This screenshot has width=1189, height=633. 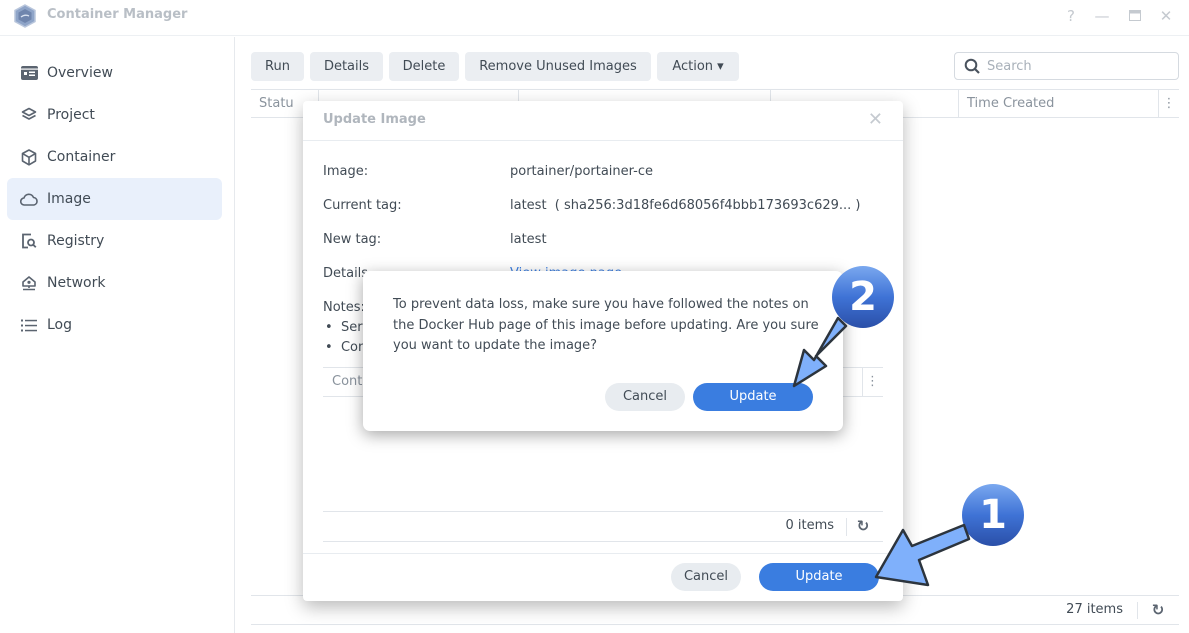 What do you see at coordinates (1158, 610) in the screenshot?
I see `refresh-icon: ↻` at bounding box center [1158, 610].